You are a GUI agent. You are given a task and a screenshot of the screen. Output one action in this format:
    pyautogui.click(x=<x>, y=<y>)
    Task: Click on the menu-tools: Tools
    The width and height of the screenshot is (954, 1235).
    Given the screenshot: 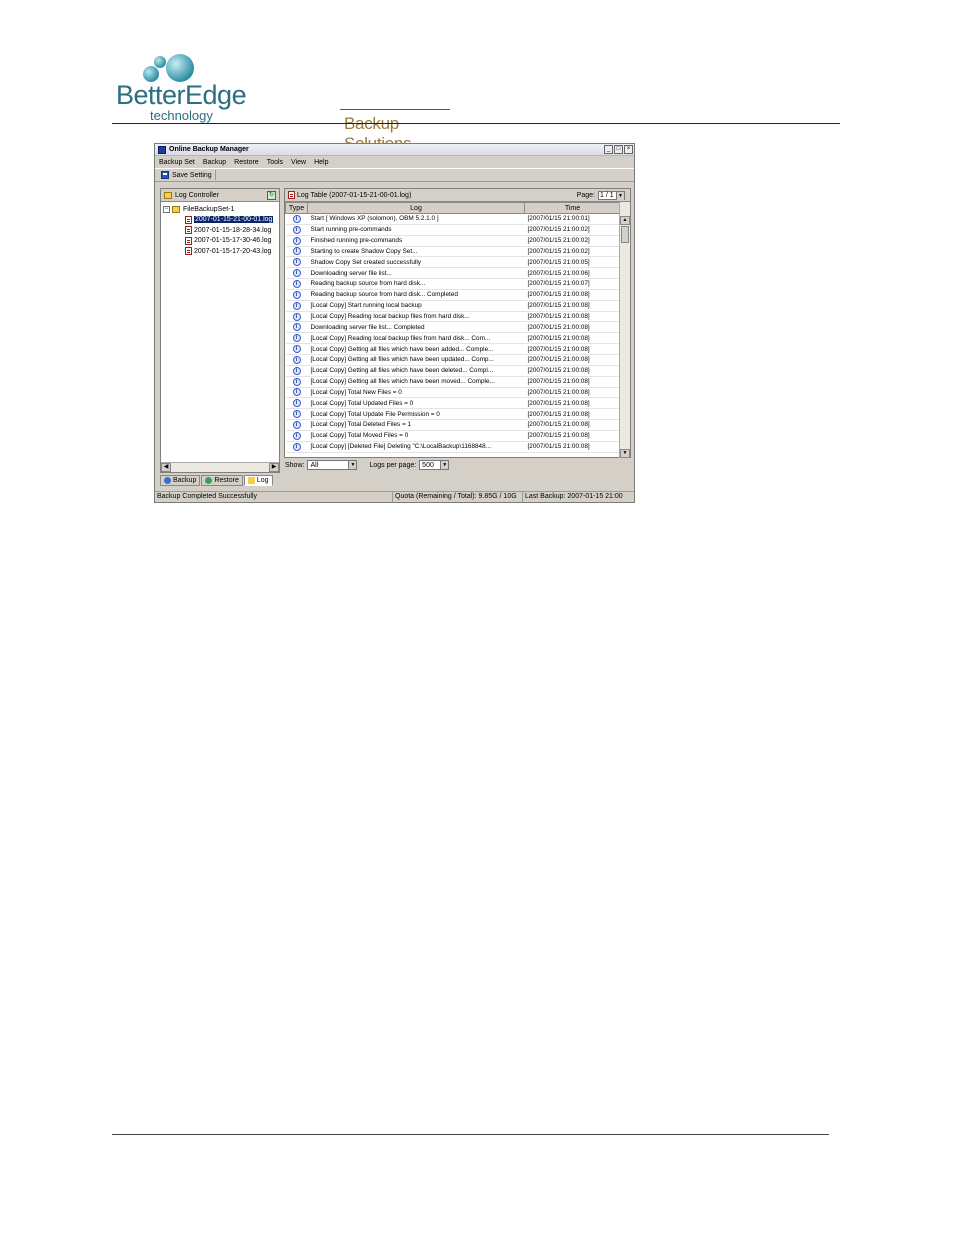 What is the action you would take?
    pyautogui.click(x=275, y=162)
    